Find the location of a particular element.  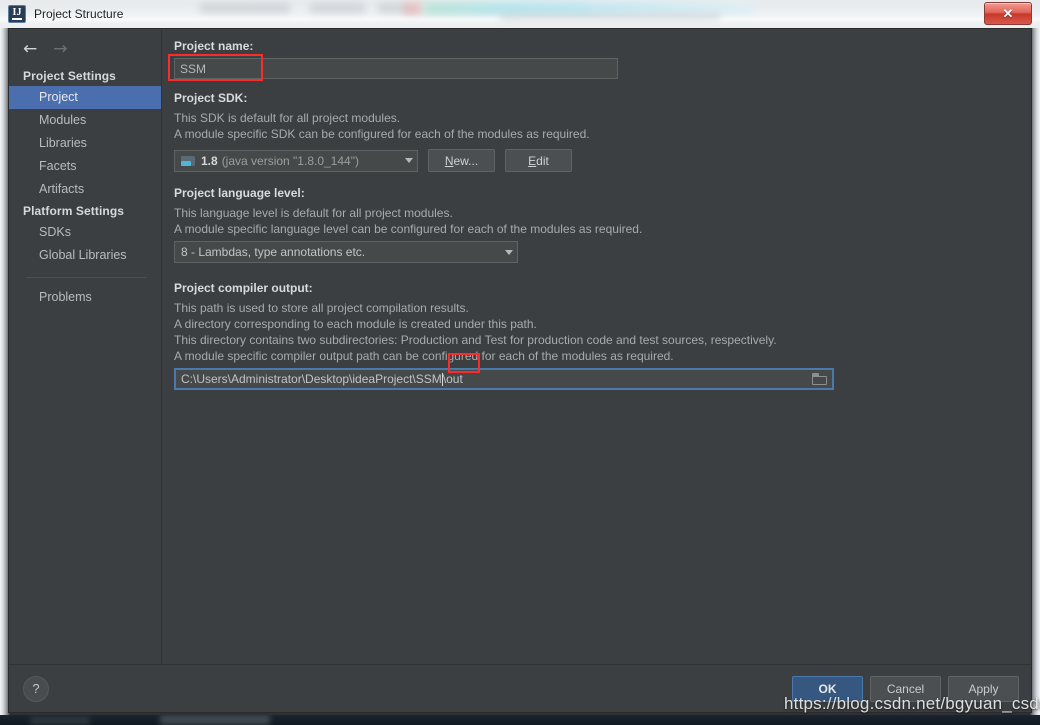

close-button: ✕ is located at coordinates (1008, 13).